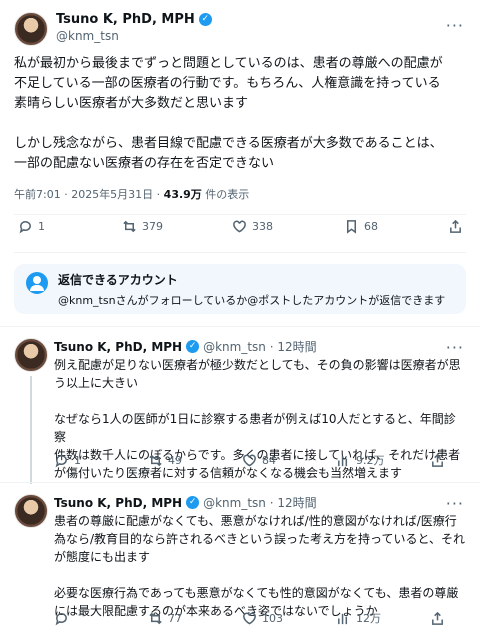  Describe the element at coordinates (175, 460) in the screenshot. I see `retweet-count: 49` at that location.